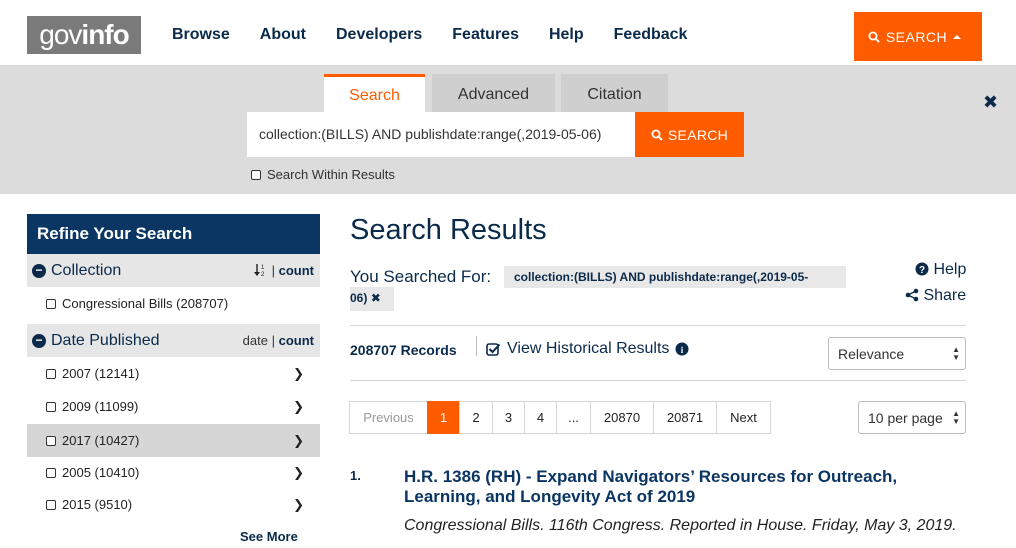  I want to click on search-submit-button: SEARCH, so click(689, 134).